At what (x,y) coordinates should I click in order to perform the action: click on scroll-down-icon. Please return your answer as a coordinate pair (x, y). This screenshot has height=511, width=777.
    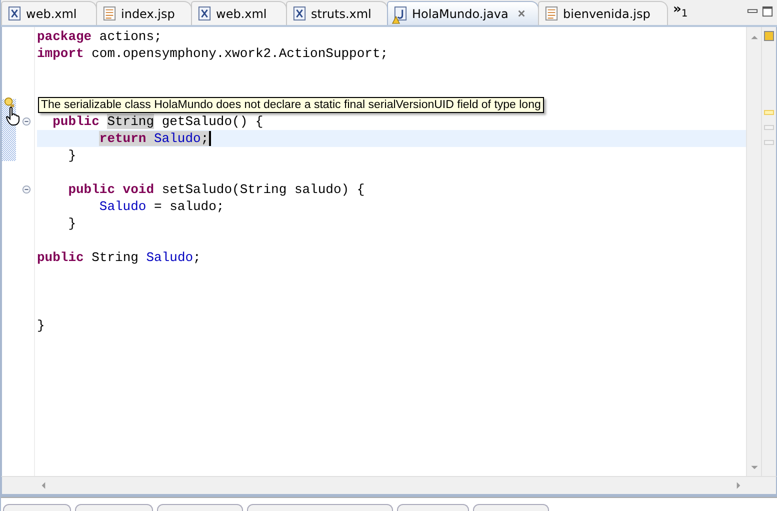
    Looking at the image, I should click on (754, 467).